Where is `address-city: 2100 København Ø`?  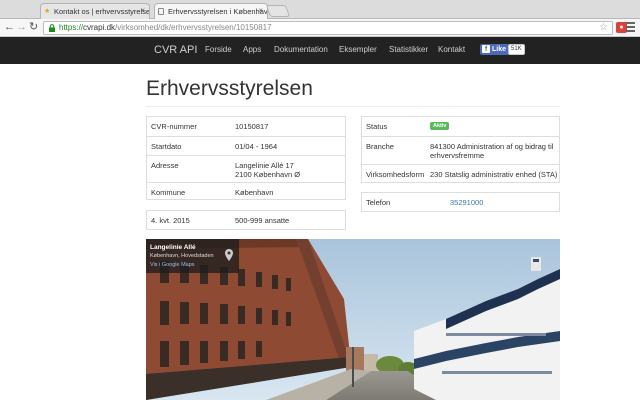 address-city: 2100 København Ø is located at coordinates (268, 174).